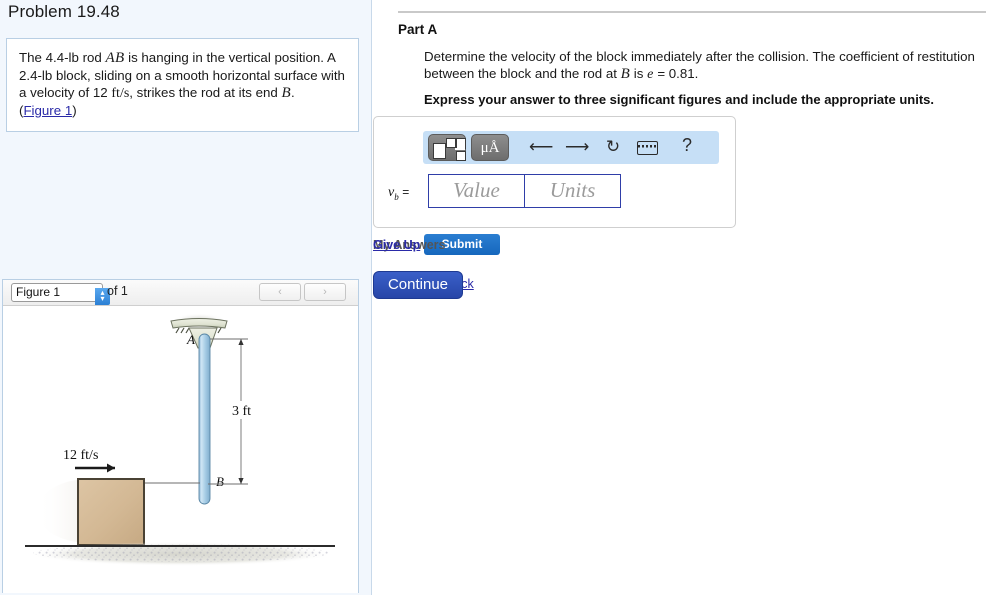 This screenshot has width=1000, height=595. Describe the element at coordinates (325, 292) in the screenshot. I see `figure-next-button: ›` at that location.